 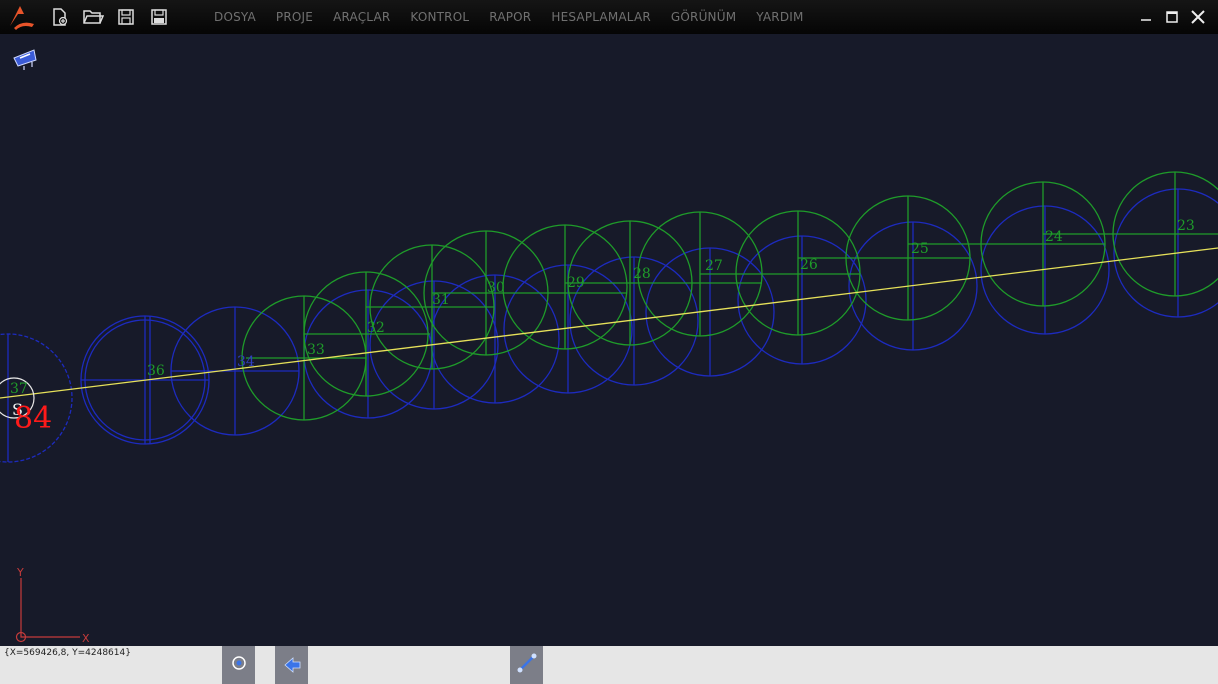 What do you see at coordinates (21, 17) in the screenshot?
I see `app-logo-icon` at bounding box center [21, 17].